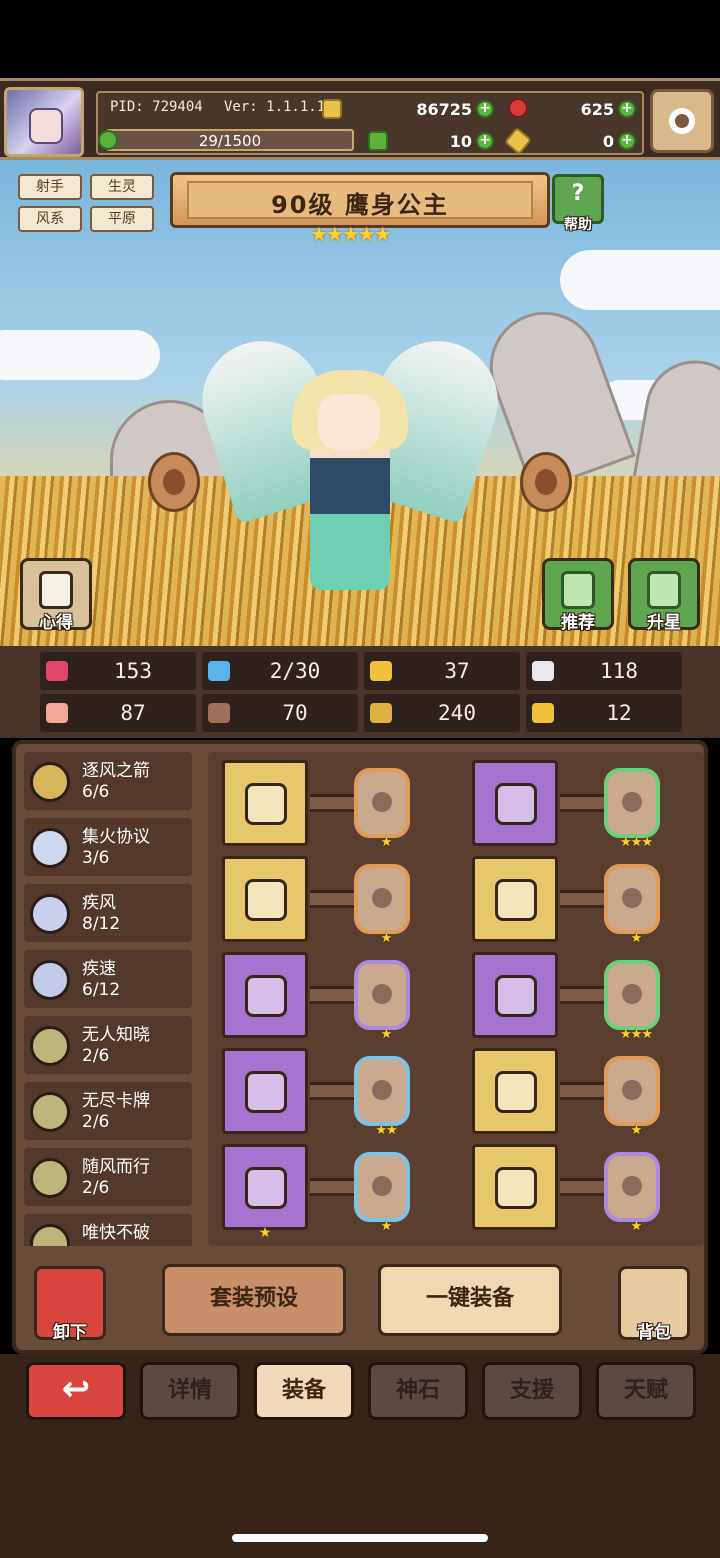 The height and width of the screenshot is (1558, 720). What do you see at coordinates (96, 1188) in the screenshot?
I see `set-count: 2/6` at bounding box center [96, 1188].